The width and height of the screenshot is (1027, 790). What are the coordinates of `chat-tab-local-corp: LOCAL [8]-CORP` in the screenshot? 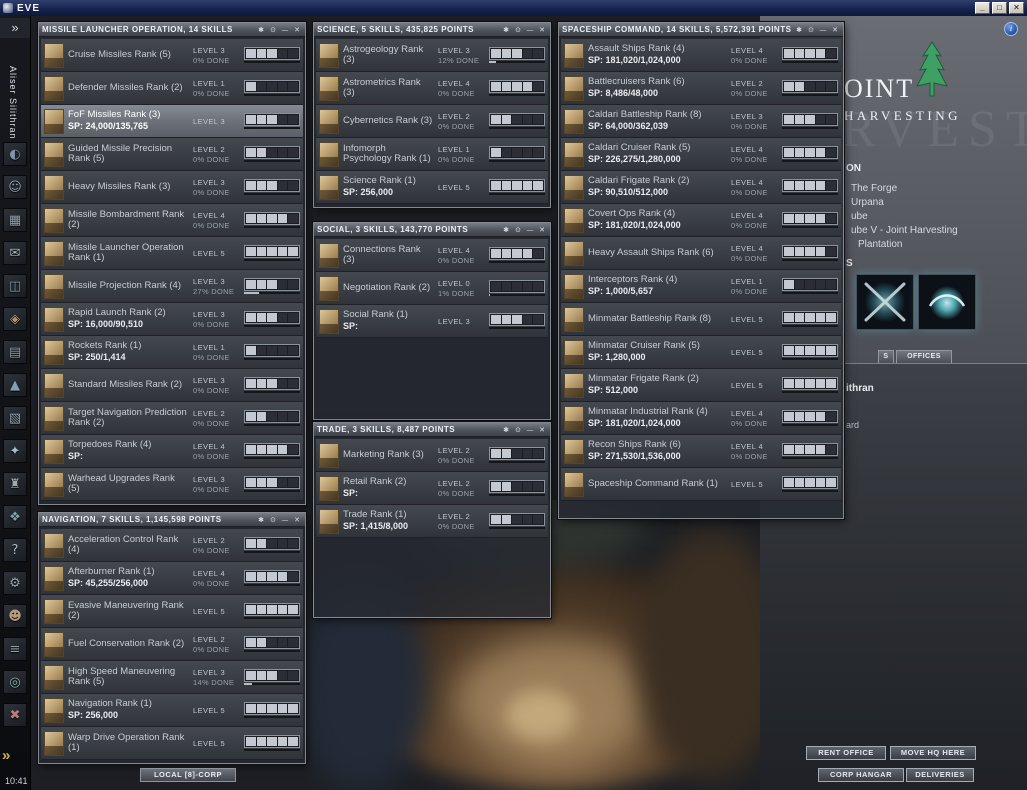 It's located at (188, 775).